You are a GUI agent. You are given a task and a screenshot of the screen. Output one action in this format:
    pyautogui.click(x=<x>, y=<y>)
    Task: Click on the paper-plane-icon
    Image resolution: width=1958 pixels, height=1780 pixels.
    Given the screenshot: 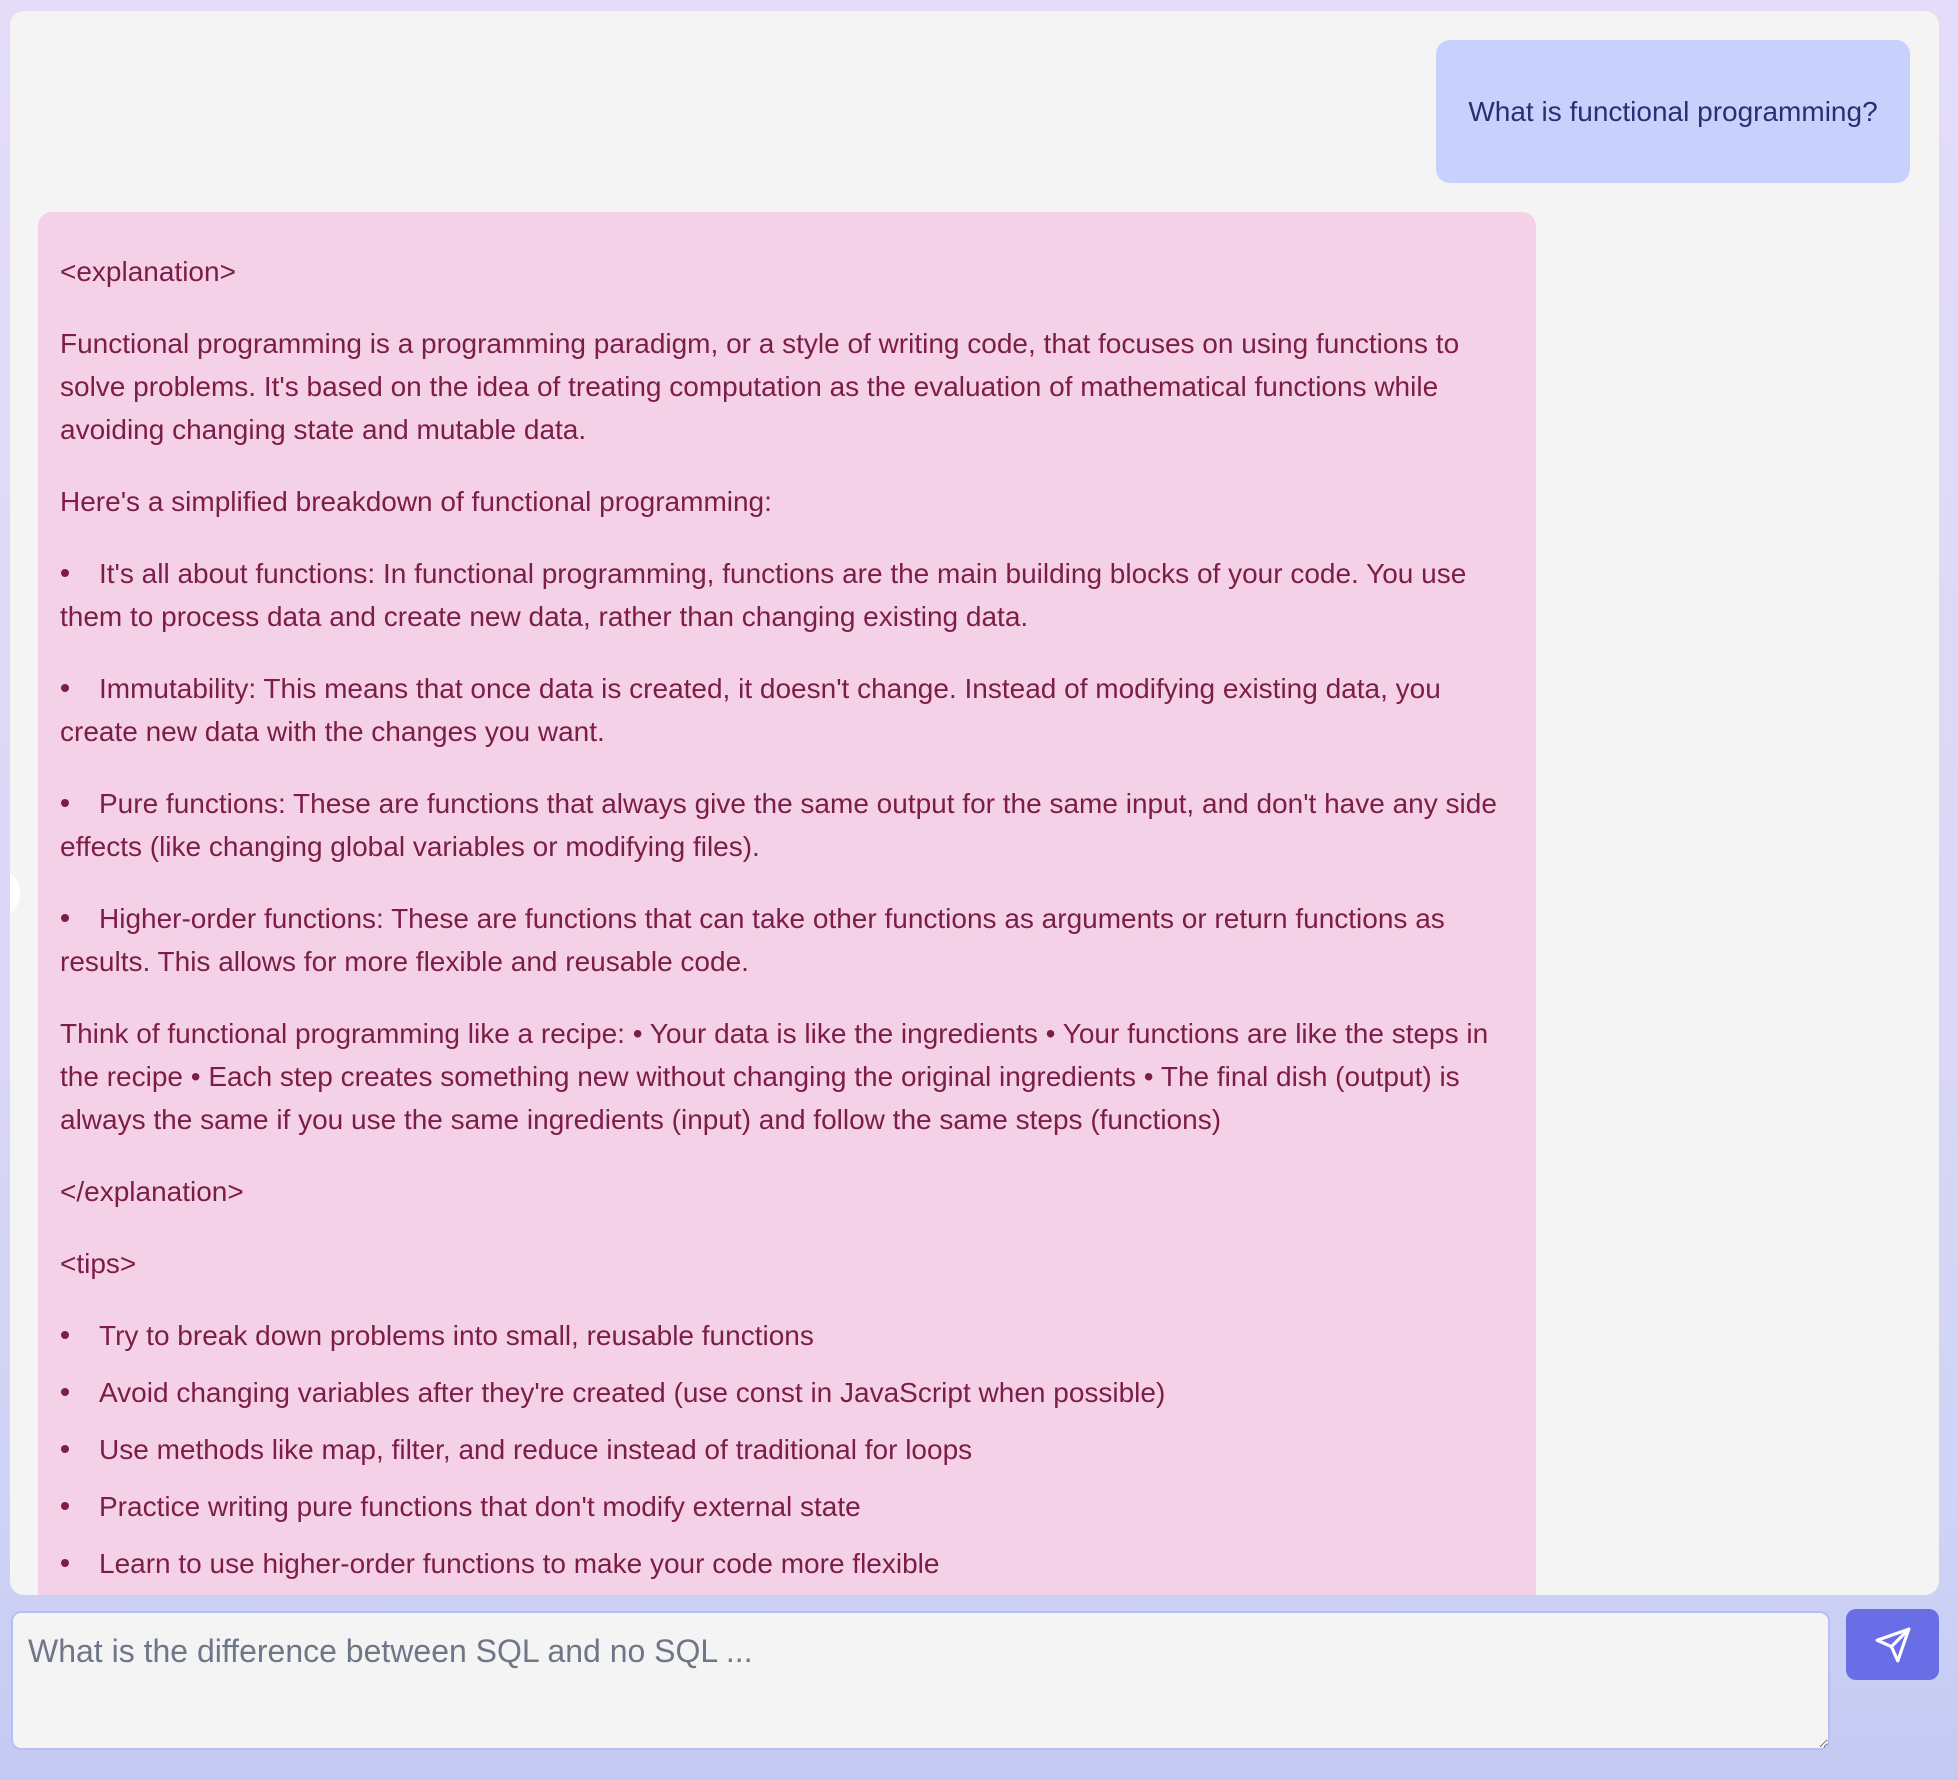 What is the action you would take?
    pyautogui.click(x=1892, y=1644)
    